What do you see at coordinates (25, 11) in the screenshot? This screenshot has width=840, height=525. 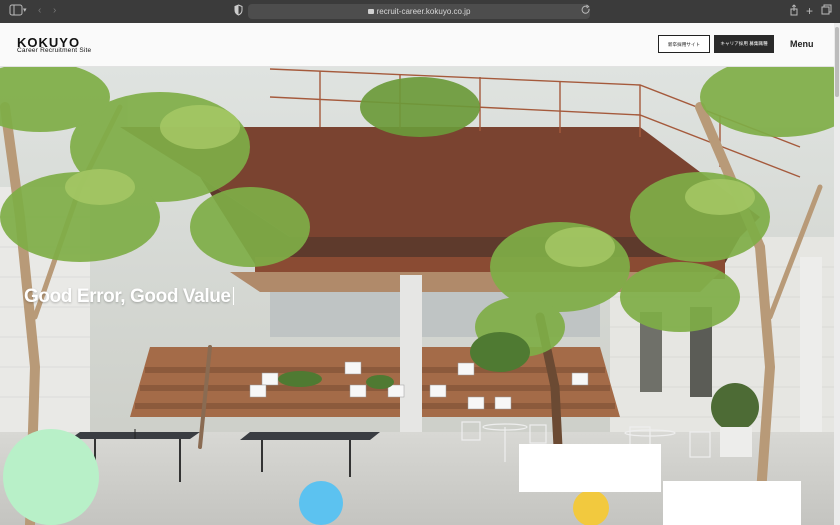 I see `chevron-down-icon: ▾` at bounding box center [25, 11].